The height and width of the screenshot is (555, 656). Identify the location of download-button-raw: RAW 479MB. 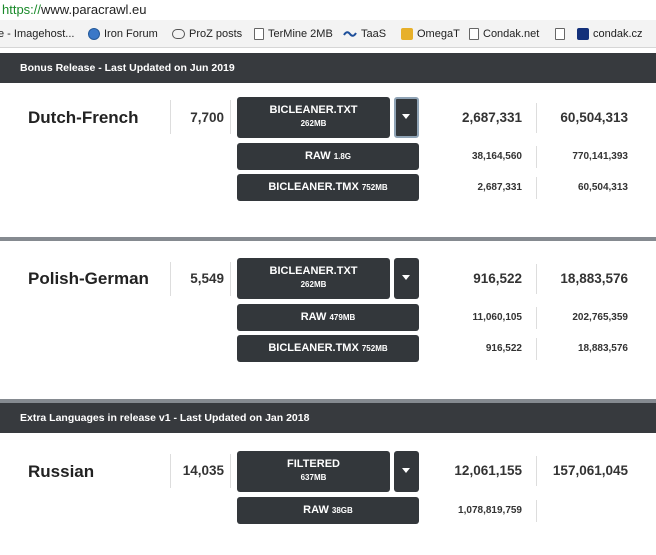
(328, 317).